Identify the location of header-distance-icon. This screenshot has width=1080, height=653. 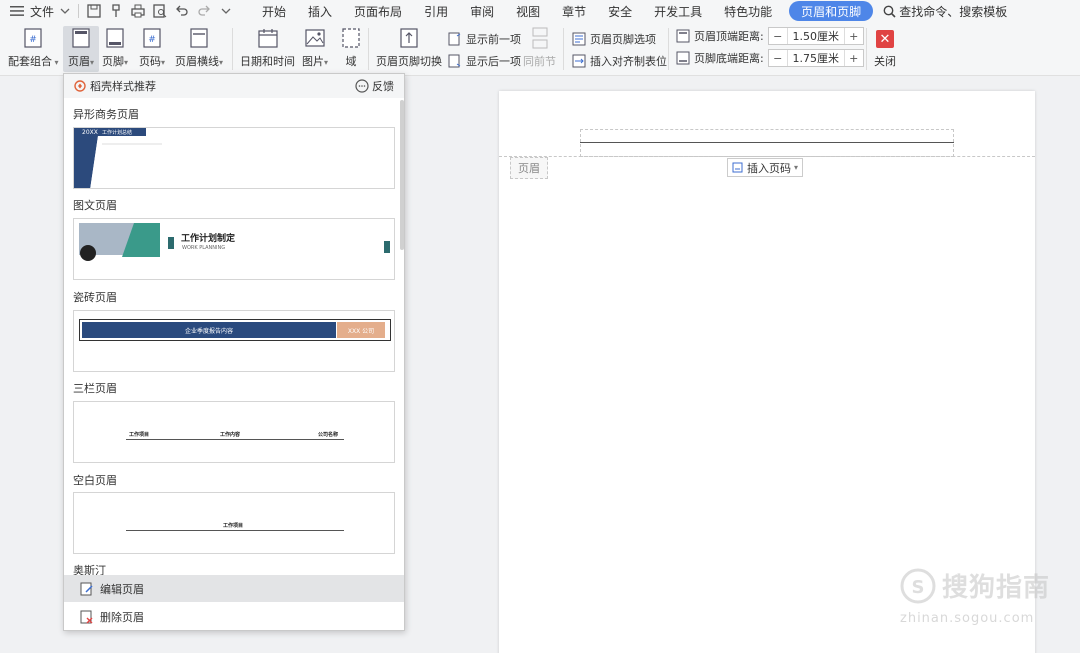
(683, 36).